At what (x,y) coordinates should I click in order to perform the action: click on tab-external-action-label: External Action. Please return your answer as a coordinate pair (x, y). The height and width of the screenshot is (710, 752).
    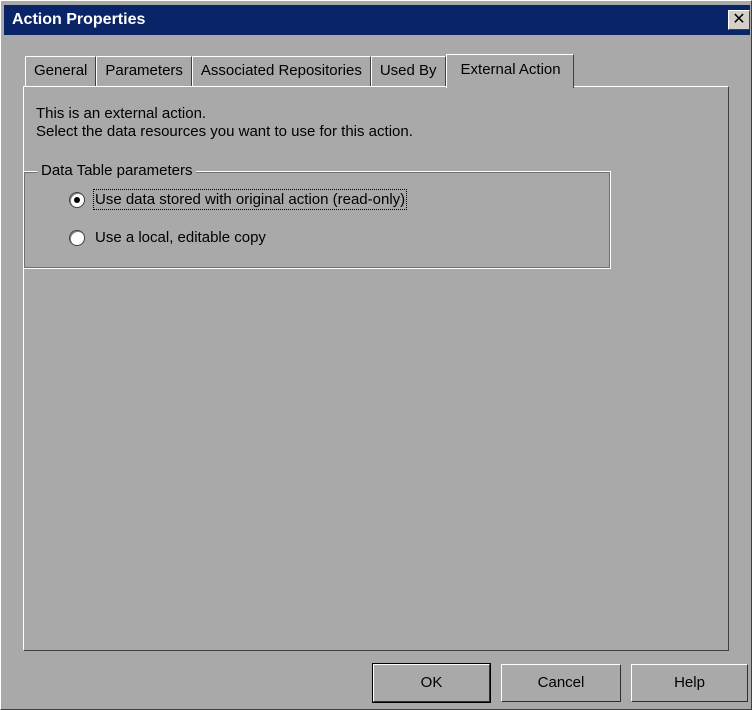
    Looking at the image, I should click on (510, 69).